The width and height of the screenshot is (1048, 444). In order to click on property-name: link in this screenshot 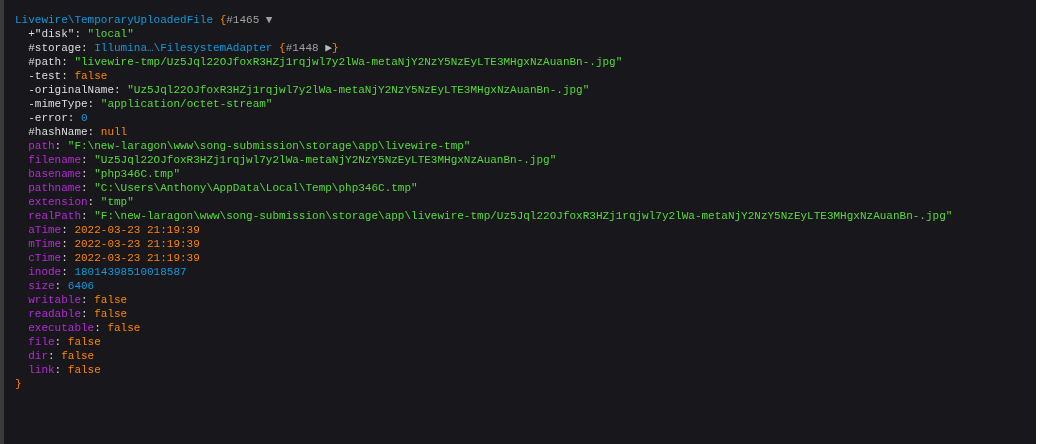, I will do `click(41, 370)`.